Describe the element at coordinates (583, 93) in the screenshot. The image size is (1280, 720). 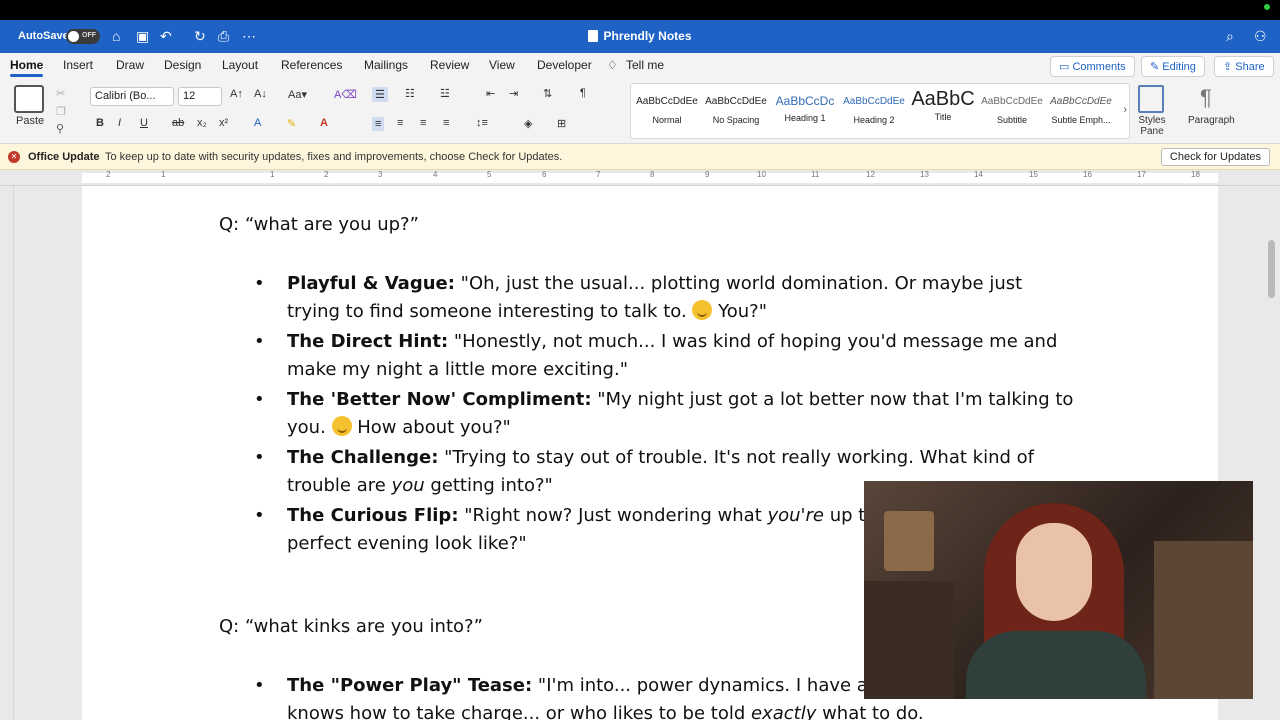
I see `show-formatting-icon: ¶` at that location.